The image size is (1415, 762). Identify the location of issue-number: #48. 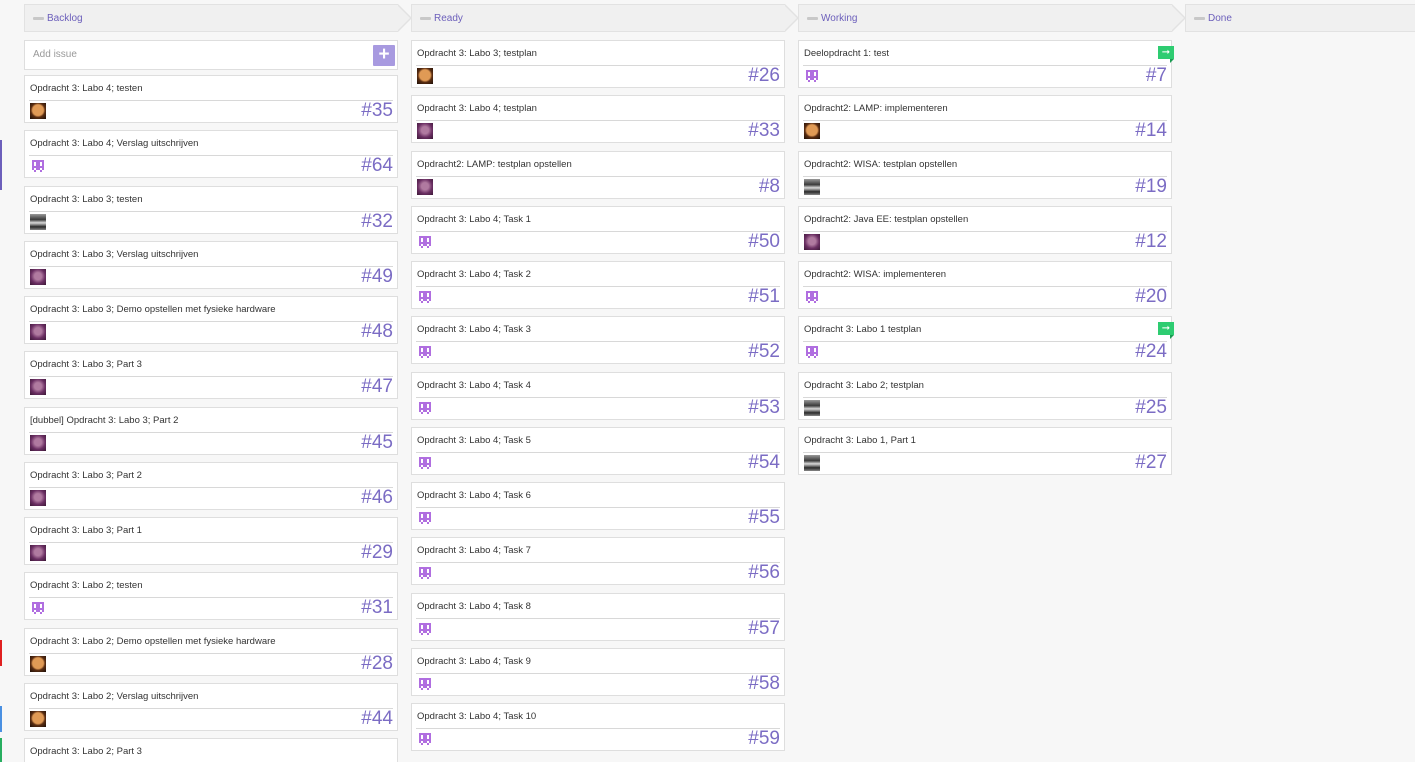
(377, 332).